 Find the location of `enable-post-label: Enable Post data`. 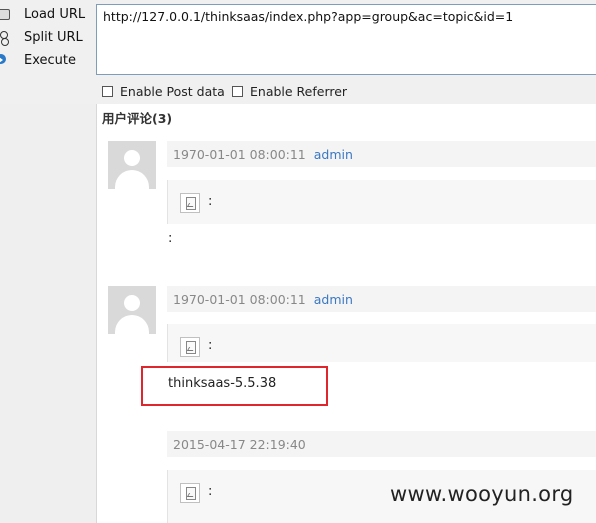

enable-post-label: Enable Post data is located at coordinates (172, 91).